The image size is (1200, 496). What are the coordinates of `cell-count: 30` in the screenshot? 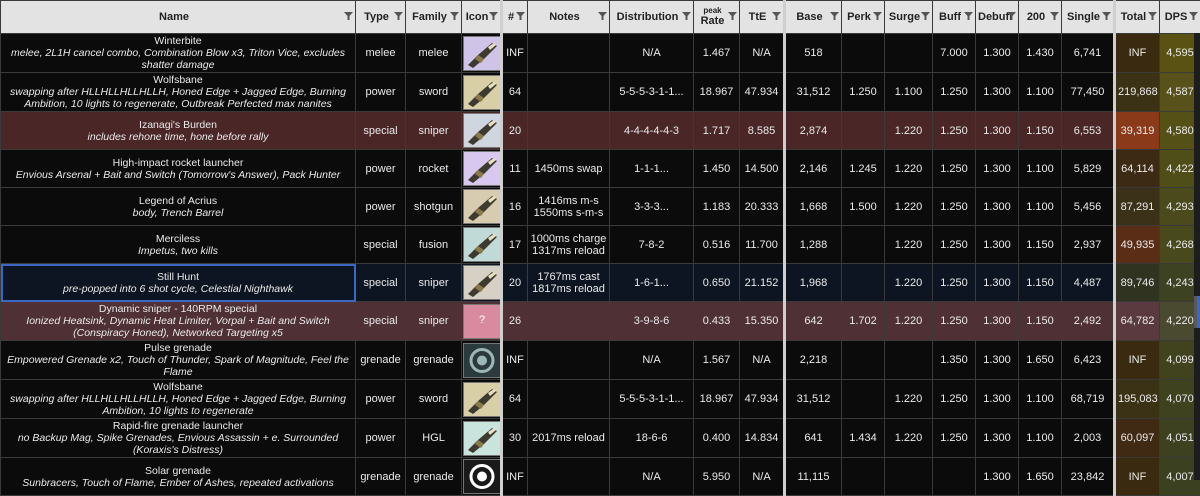 It's located at (515, 438).